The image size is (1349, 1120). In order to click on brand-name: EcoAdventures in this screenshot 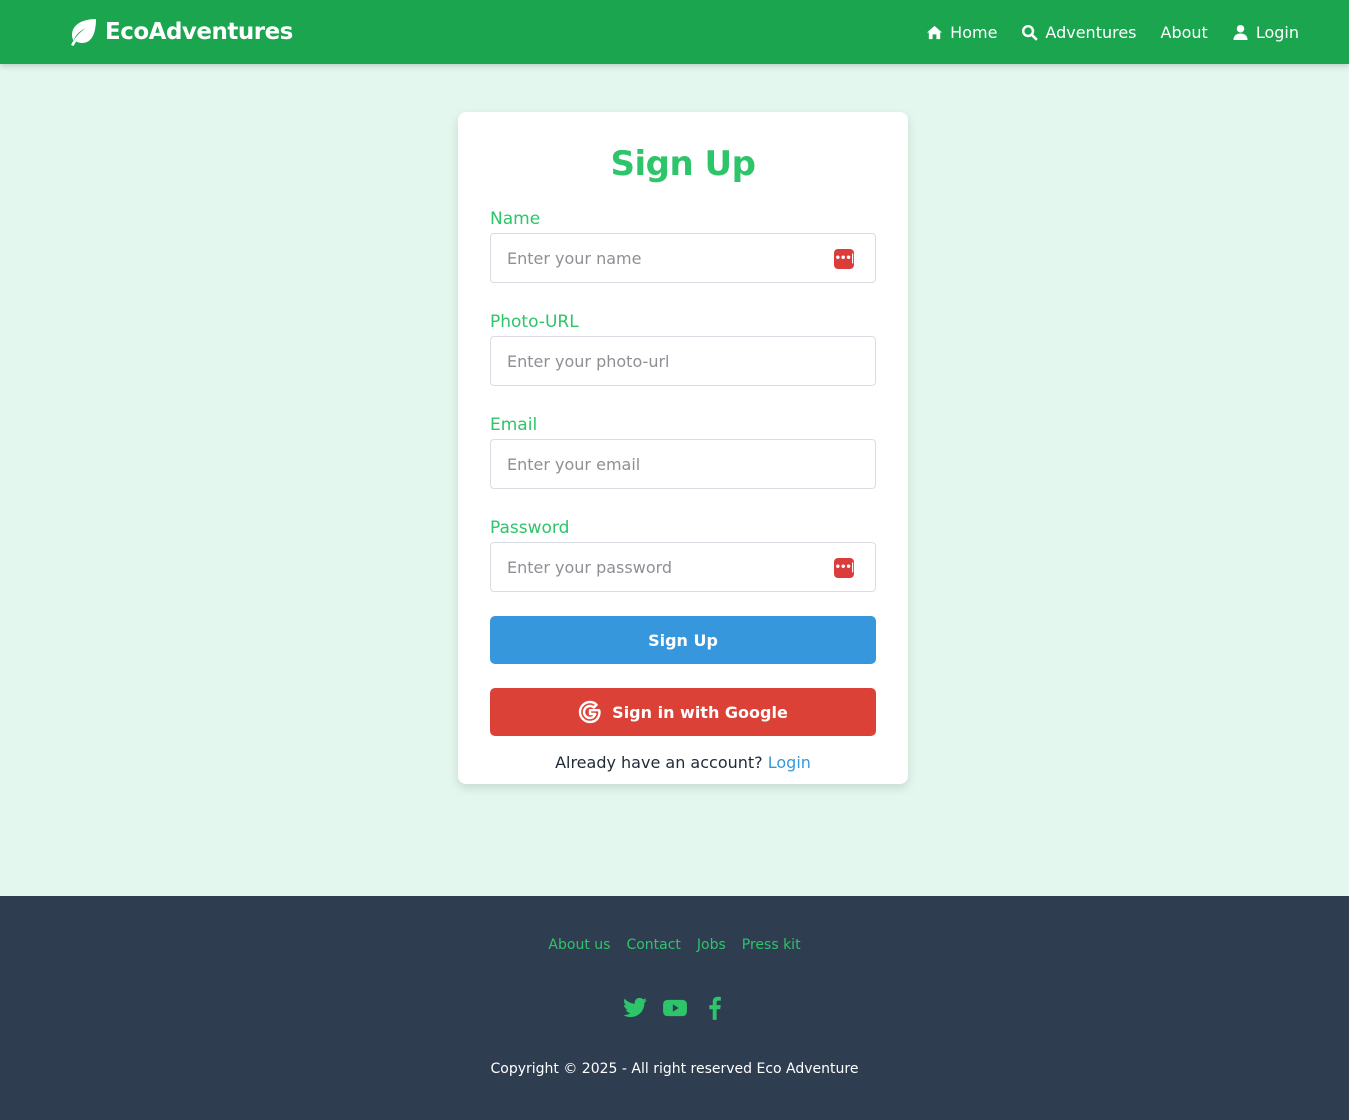, I will do `click(199, 32)`.